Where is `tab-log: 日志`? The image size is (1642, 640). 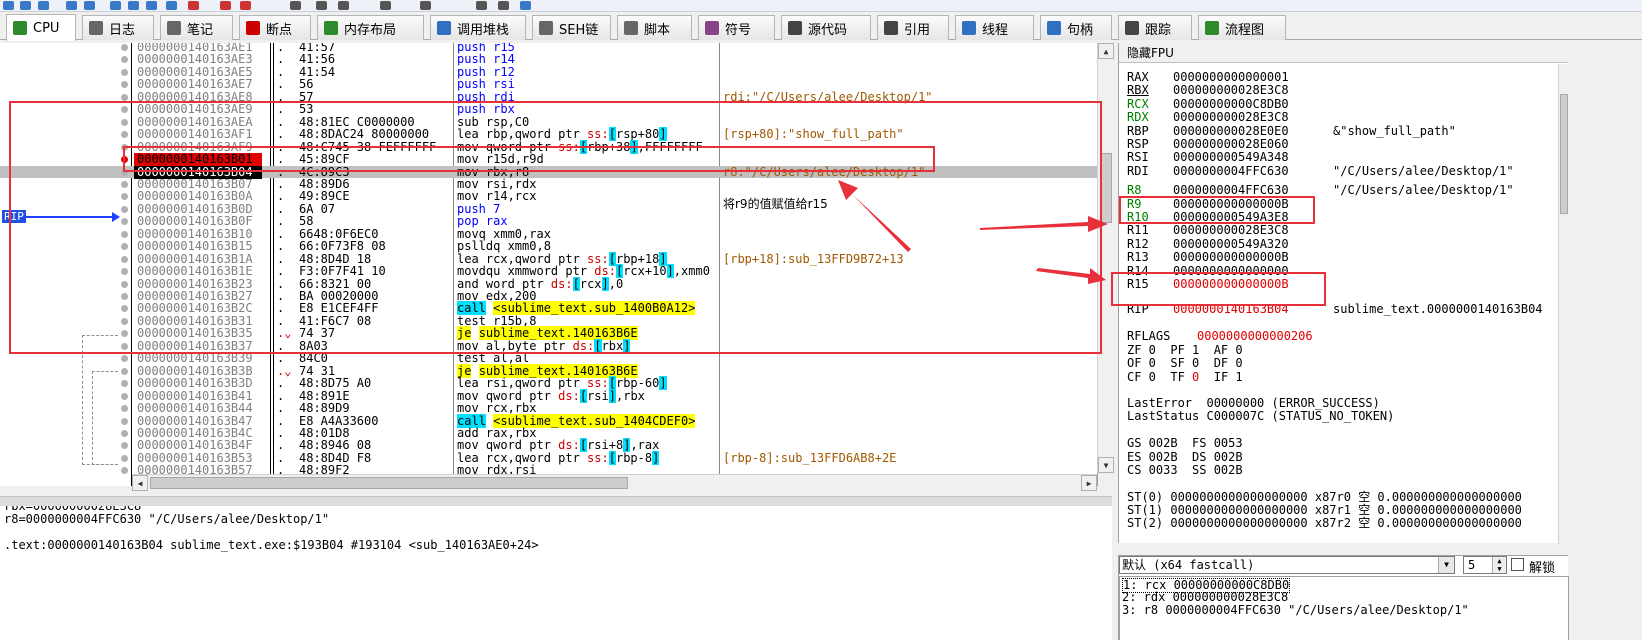
tab-log: 日志 is located at coordinates (118, 27).